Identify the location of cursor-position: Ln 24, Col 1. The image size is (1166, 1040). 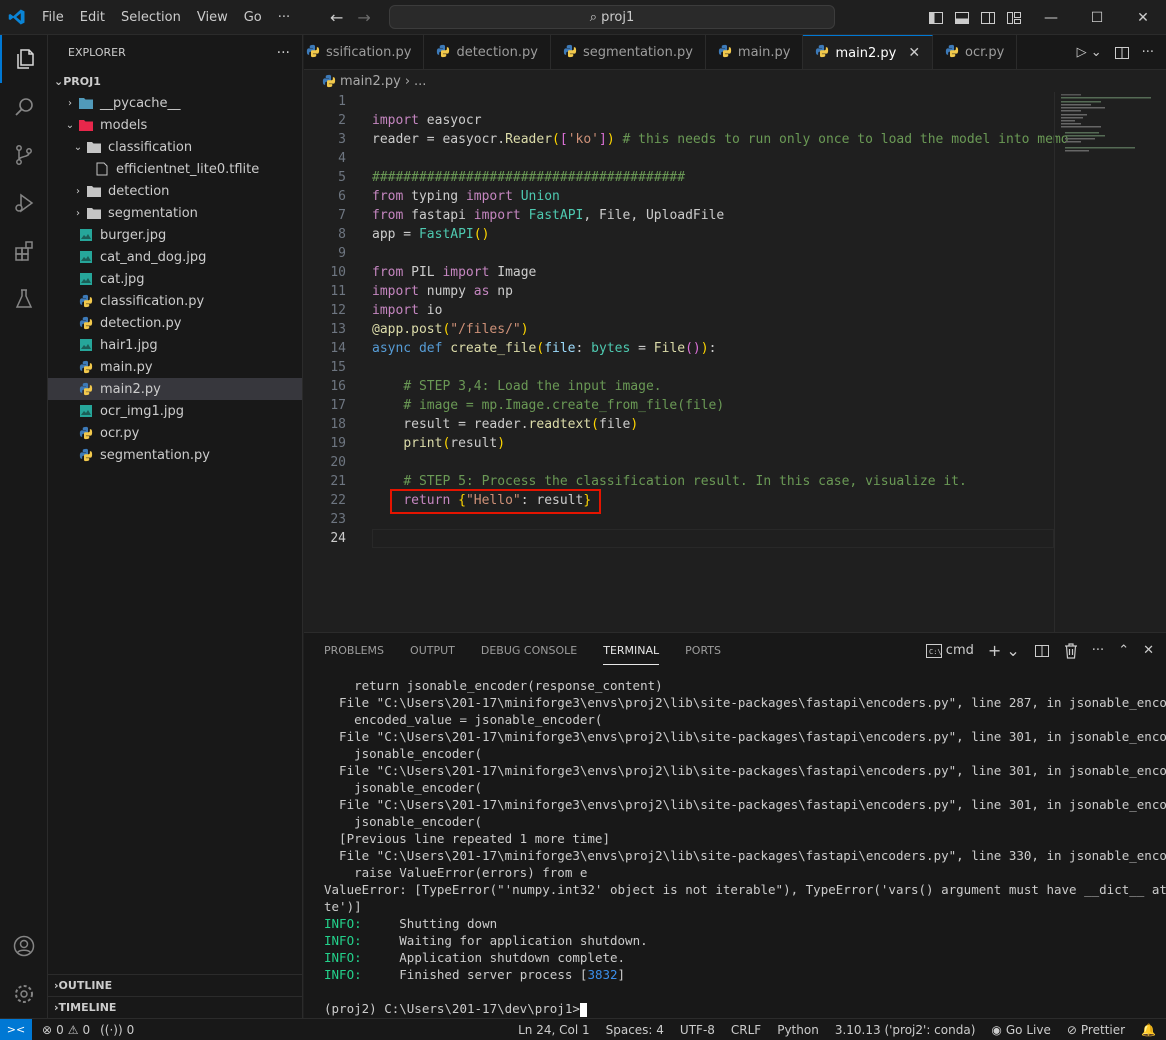
(554, 1030).